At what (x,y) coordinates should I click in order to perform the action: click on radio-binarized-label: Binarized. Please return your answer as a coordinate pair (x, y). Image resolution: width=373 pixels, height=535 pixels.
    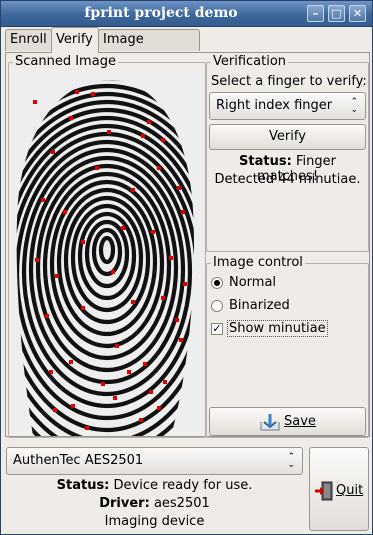
    Looking at the image, I should click on (259, 305).